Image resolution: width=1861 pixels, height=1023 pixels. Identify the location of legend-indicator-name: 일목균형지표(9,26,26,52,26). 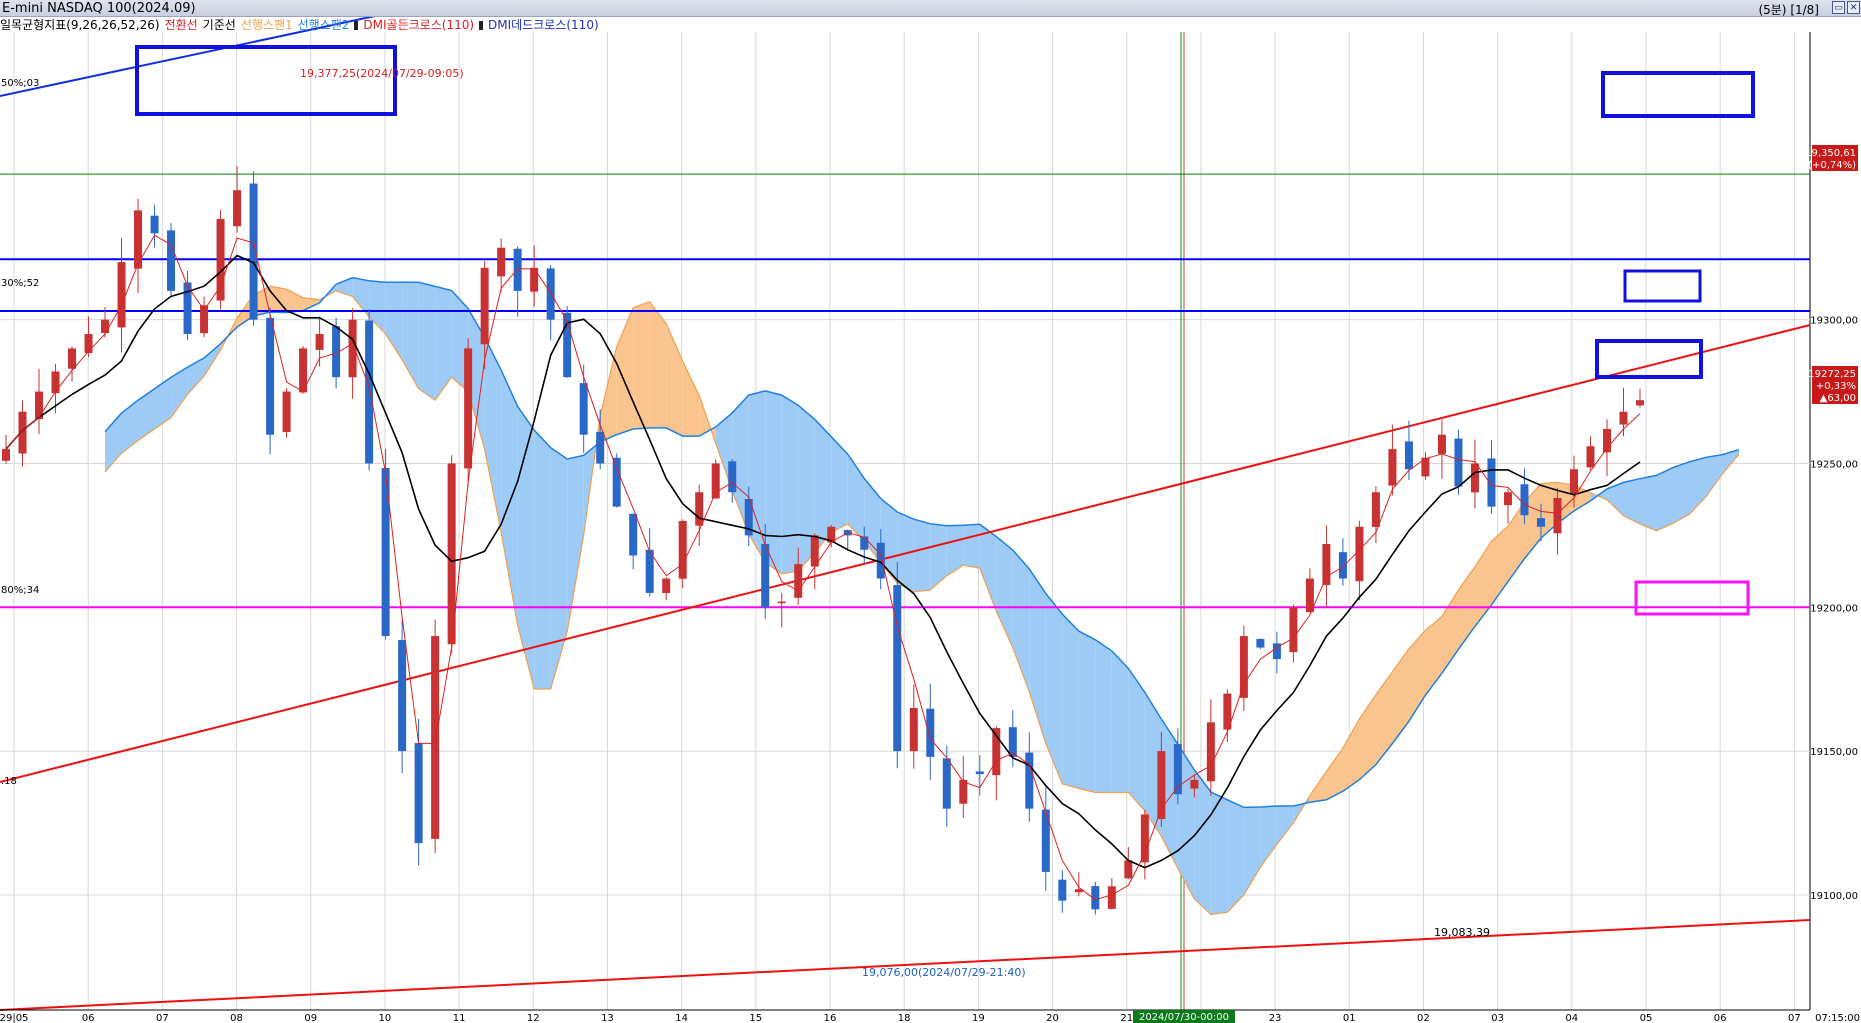
(80, 25).